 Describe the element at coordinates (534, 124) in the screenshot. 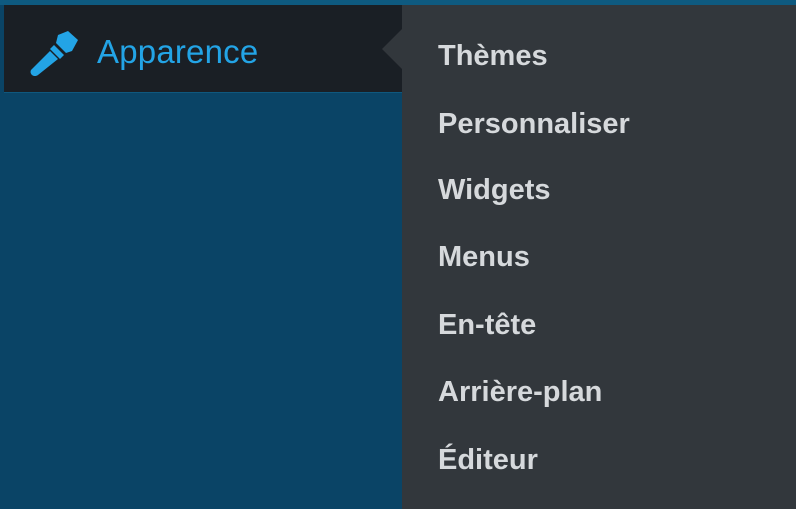

I see `submenu-item-customize: Personnaliser` at that location.